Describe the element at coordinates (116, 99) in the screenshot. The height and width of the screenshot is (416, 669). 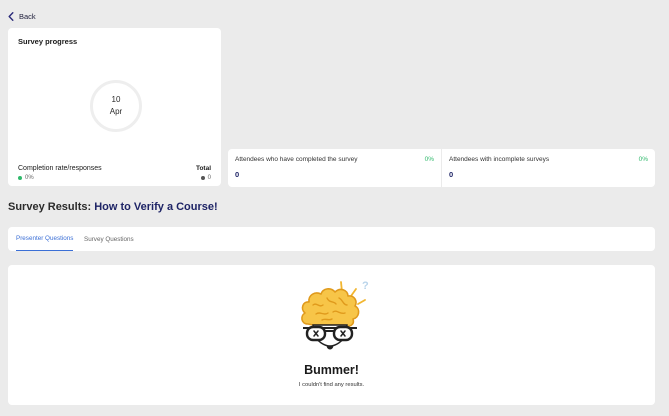
I see `date-day: 10` at that location.